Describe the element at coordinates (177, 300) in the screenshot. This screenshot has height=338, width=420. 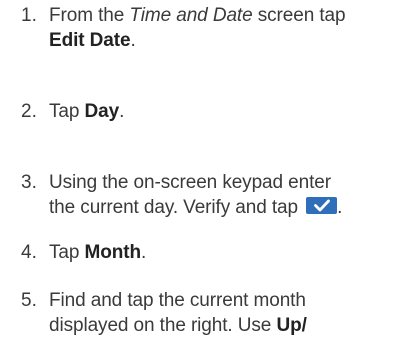
I see `step-text-segment: Find and tap the current month` at that location.